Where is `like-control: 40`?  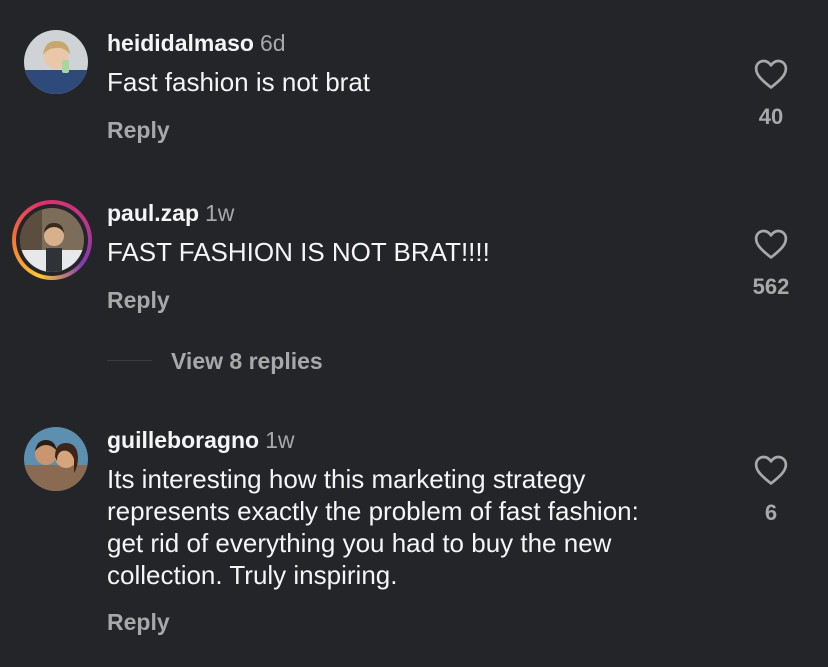 like-control: 40 is located at coordinates (771, 94).